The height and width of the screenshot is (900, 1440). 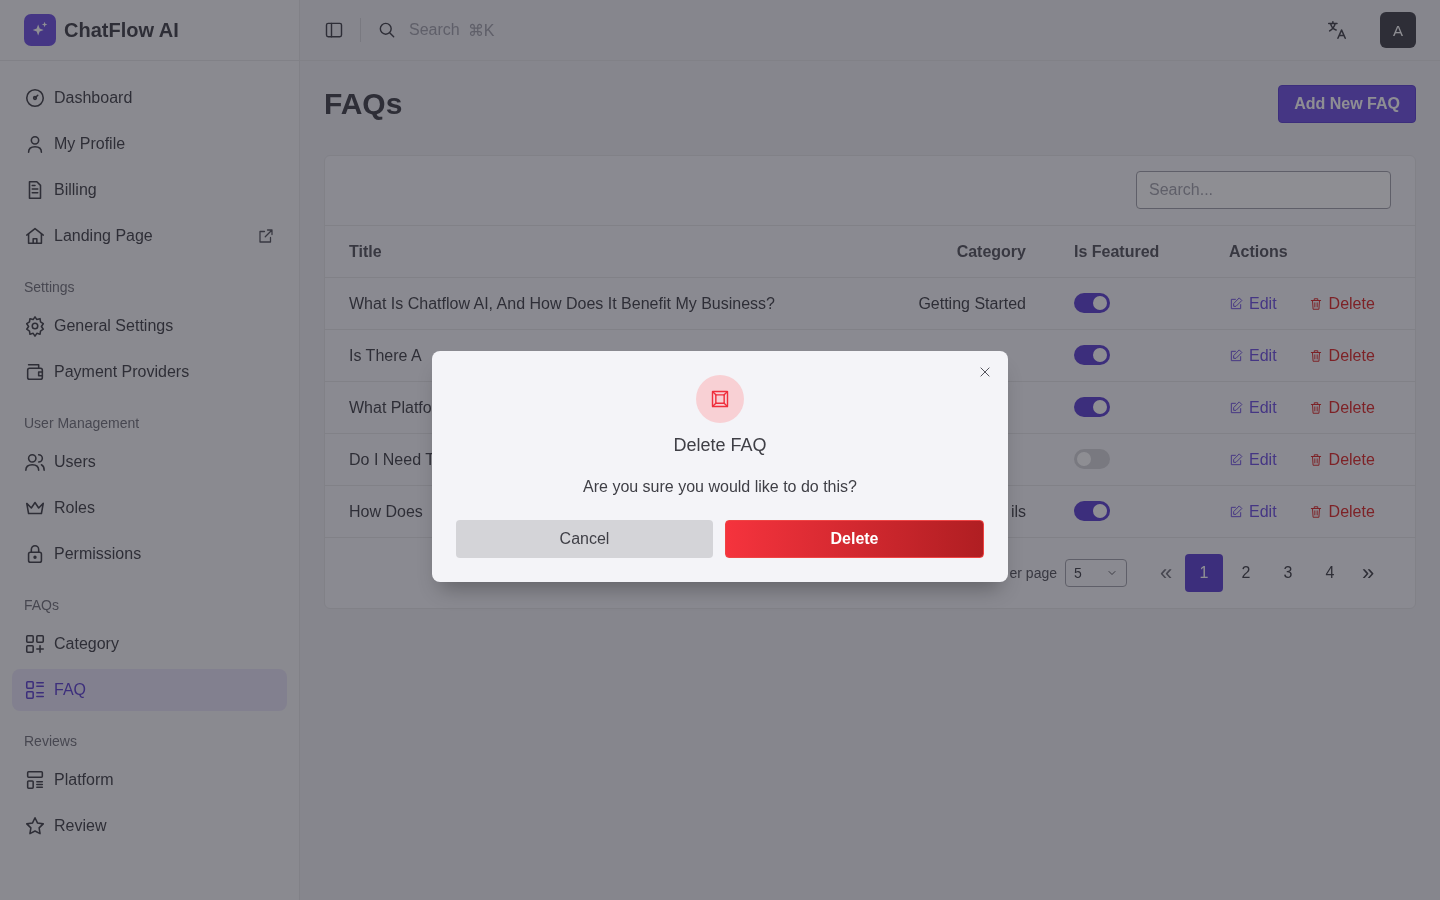 I want to click on layout-icon, so click(x=35, y=780).